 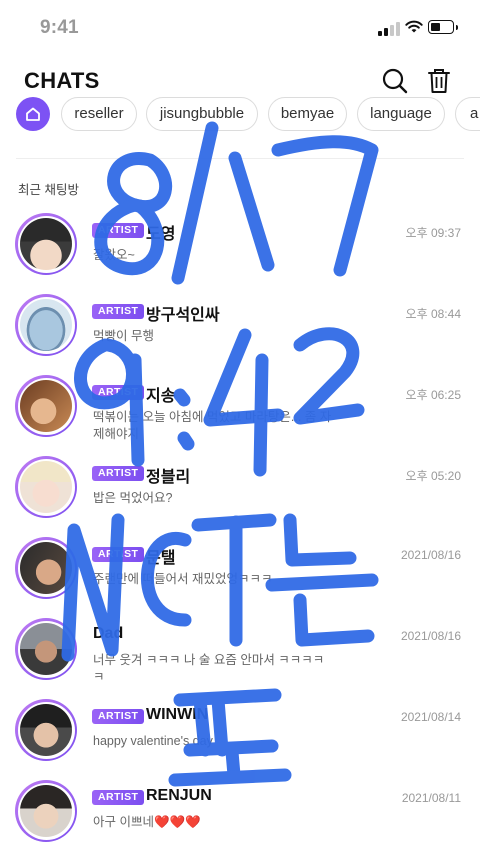 What do you see at coordinates (212, 425) in the screenshot?
I see `chat-preview: 떡볶이는 오늘 아침에 먹었고 마라탕은... 좀 자제해야지` at bounding box center [212, 425].